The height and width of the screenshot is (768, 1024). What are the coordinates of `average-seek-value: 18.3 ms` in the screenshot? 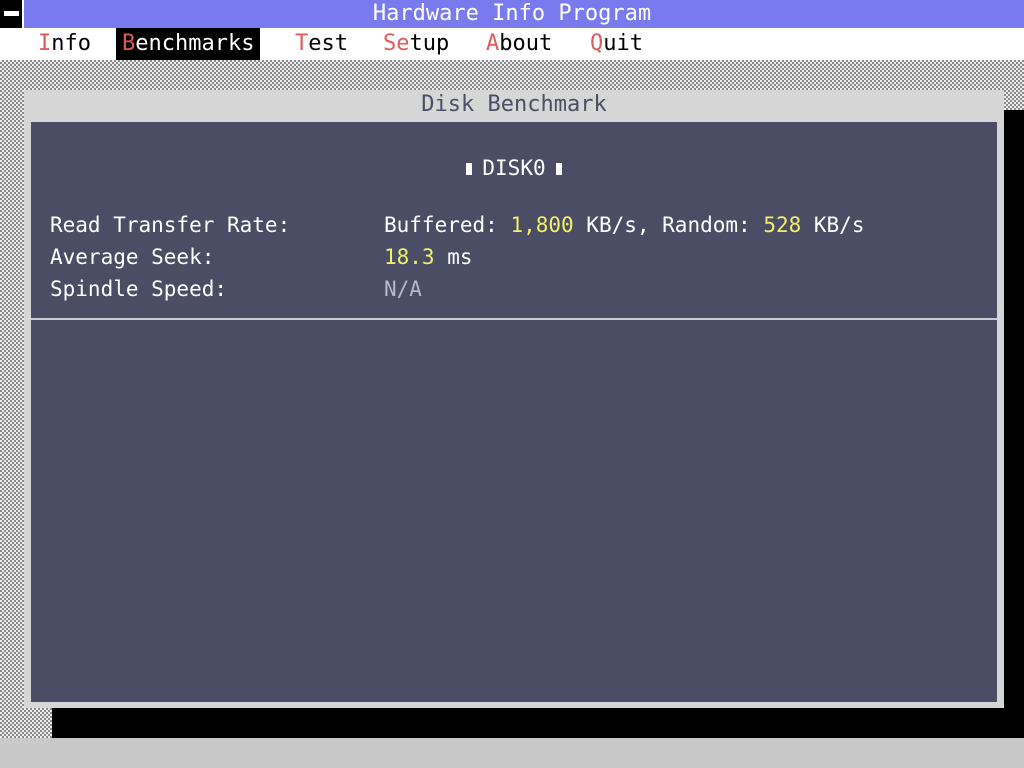 It's located at (428, 257).